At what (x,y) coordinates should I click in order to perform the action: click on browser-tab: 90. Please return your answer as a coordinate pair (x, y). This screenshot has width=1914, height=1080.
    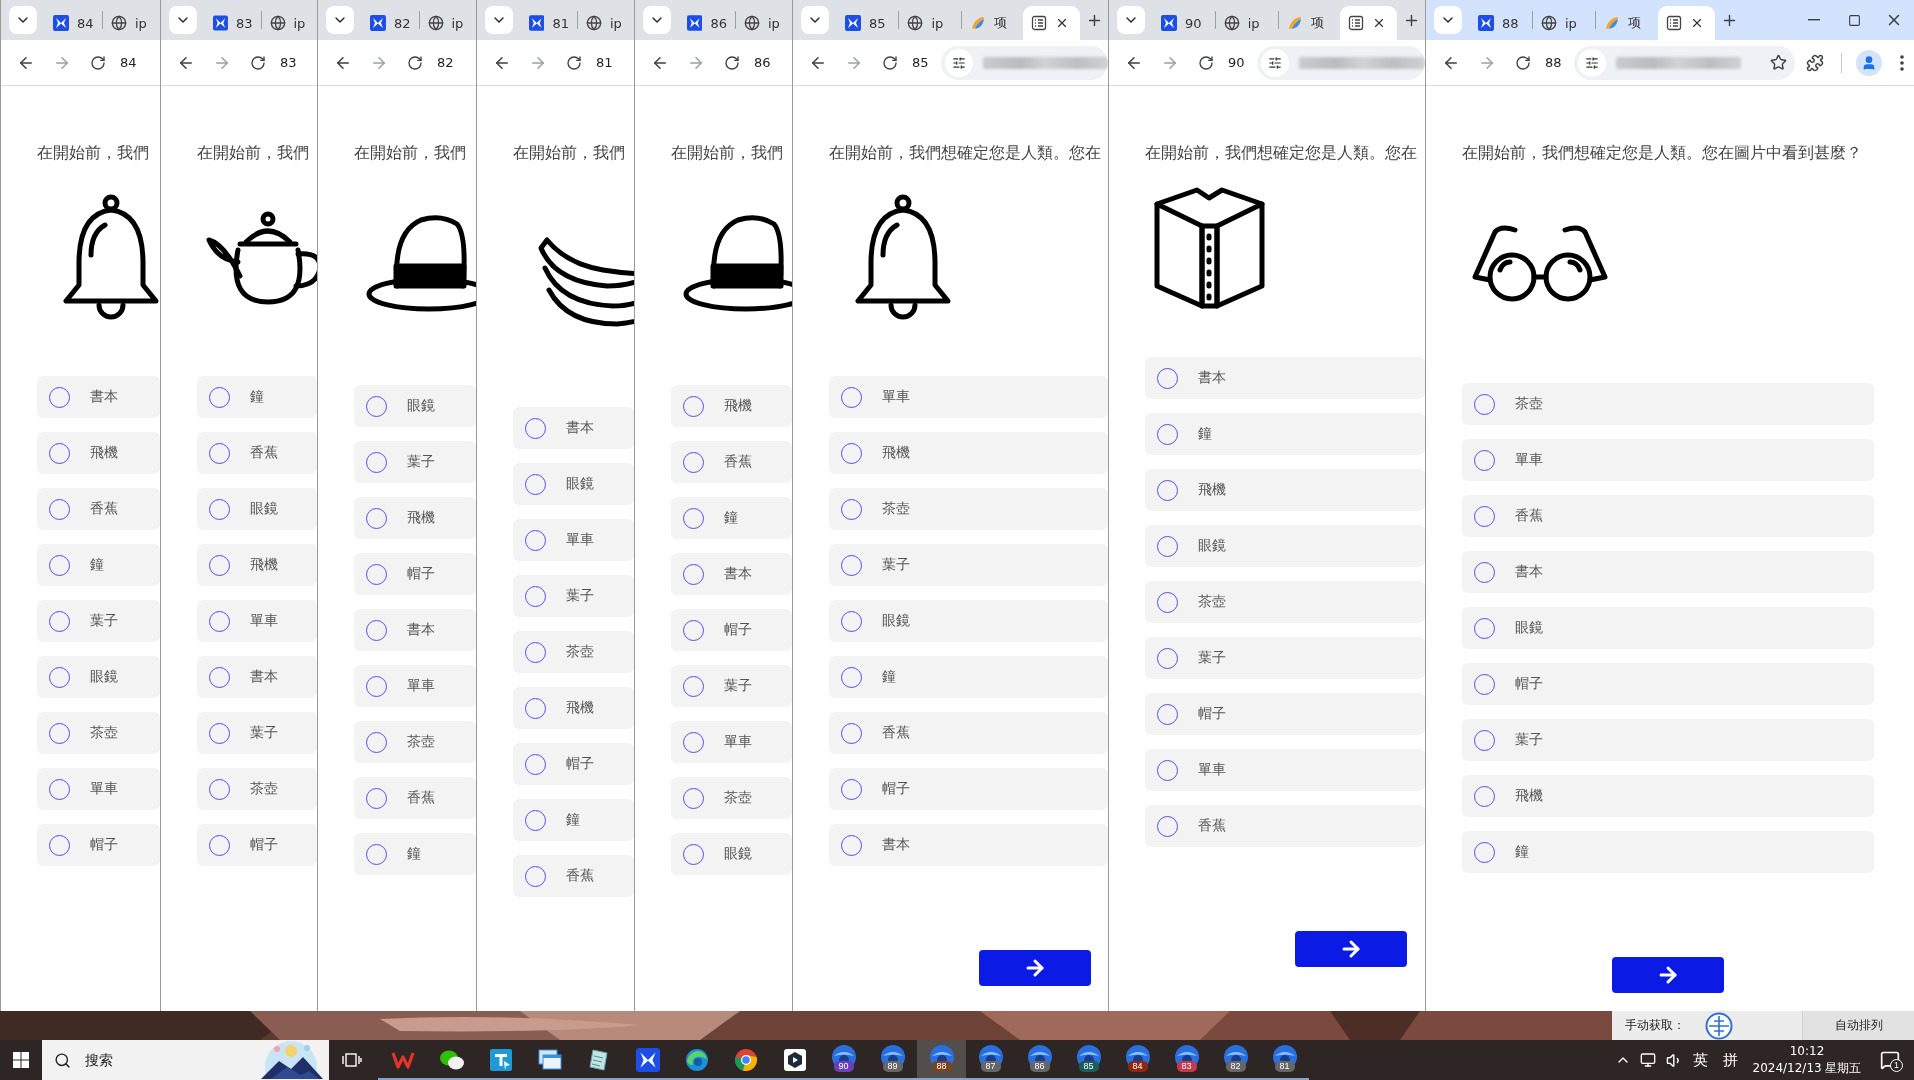
    Looking at the image, I should click on (1184, 23).